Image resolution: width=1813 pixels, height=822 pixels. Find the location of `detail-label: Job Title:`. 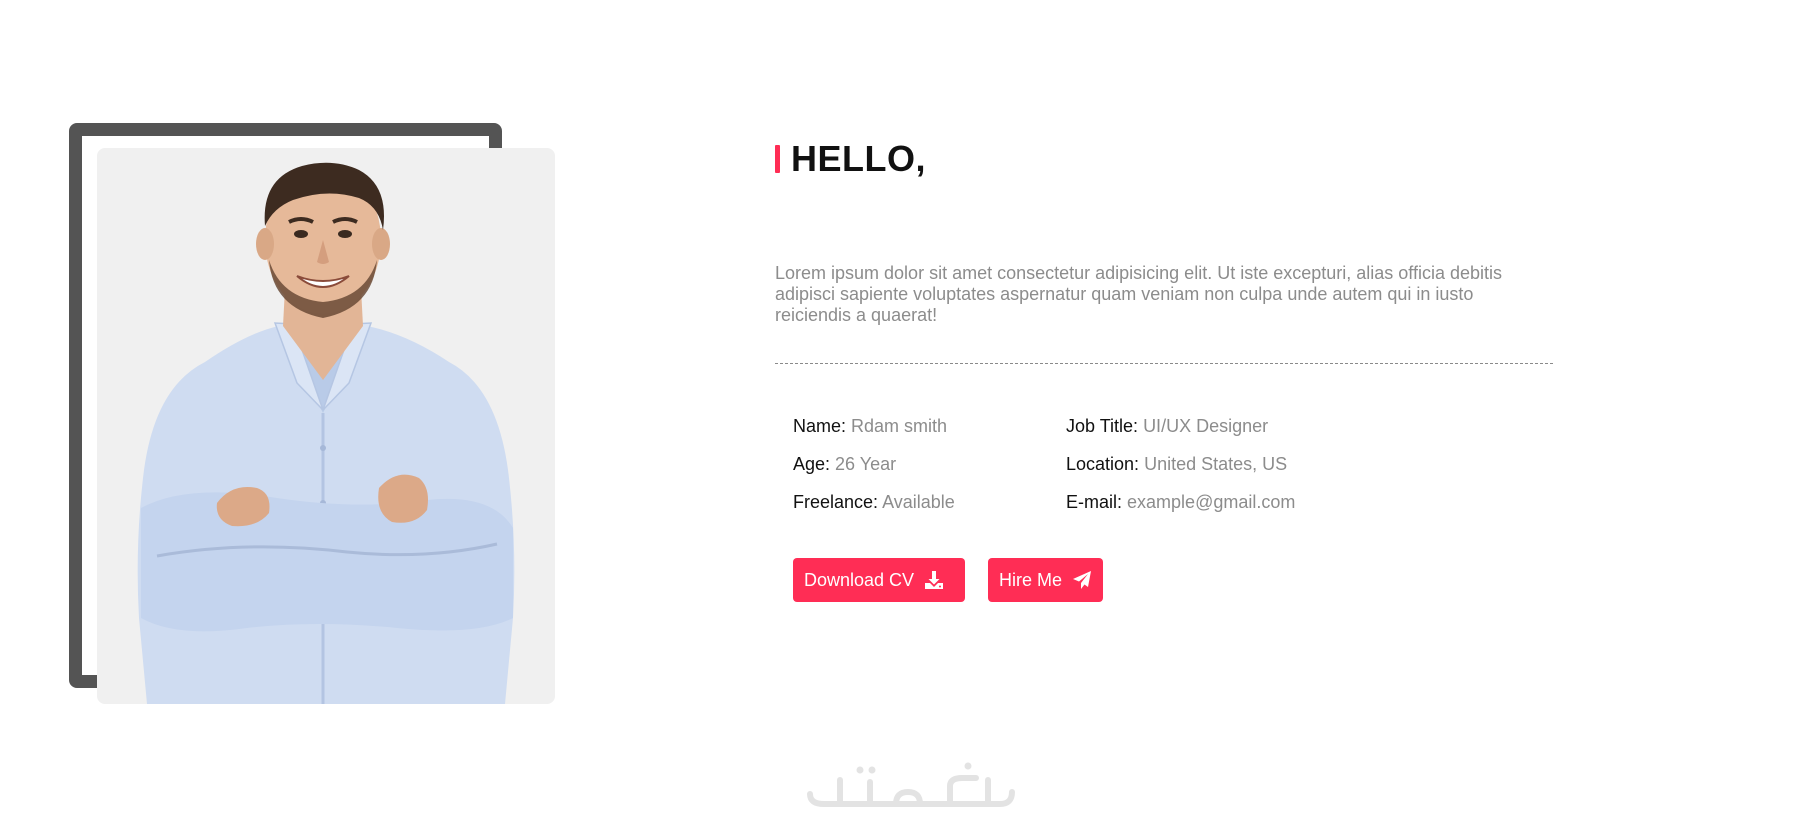

detail-label: Job Title: is located at coordinates (1102, 426).